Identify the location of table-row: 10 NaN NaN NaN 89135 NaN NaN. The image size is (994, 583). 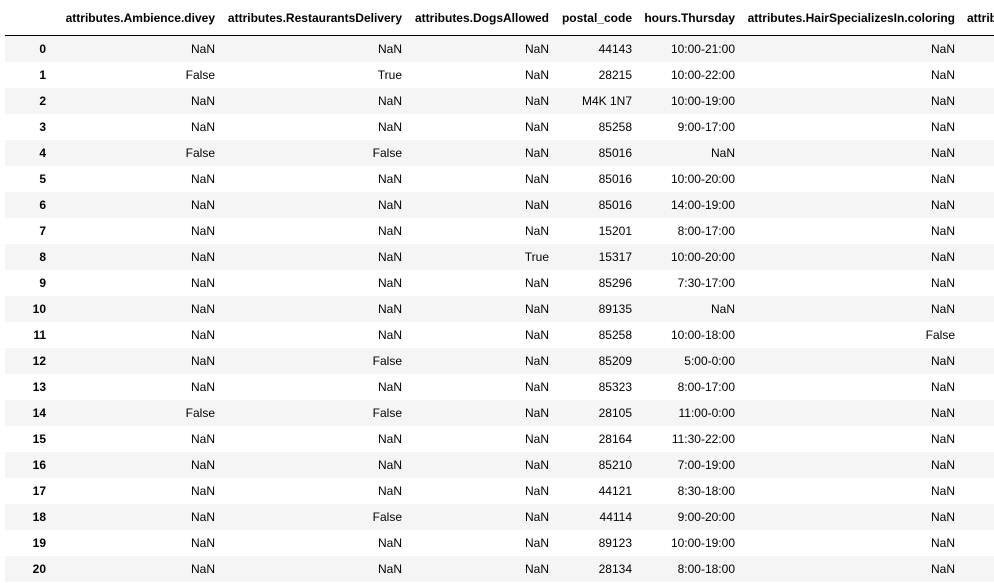
(499, 309).